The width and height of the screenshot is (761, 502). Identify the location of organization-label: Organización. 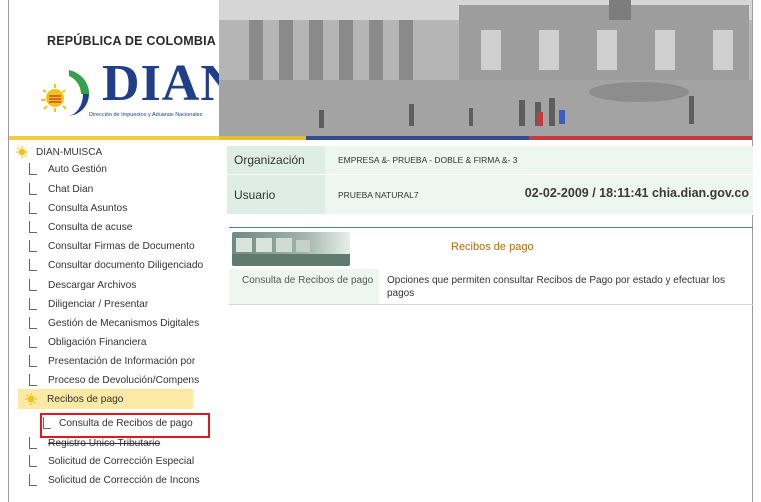
(276, 160).